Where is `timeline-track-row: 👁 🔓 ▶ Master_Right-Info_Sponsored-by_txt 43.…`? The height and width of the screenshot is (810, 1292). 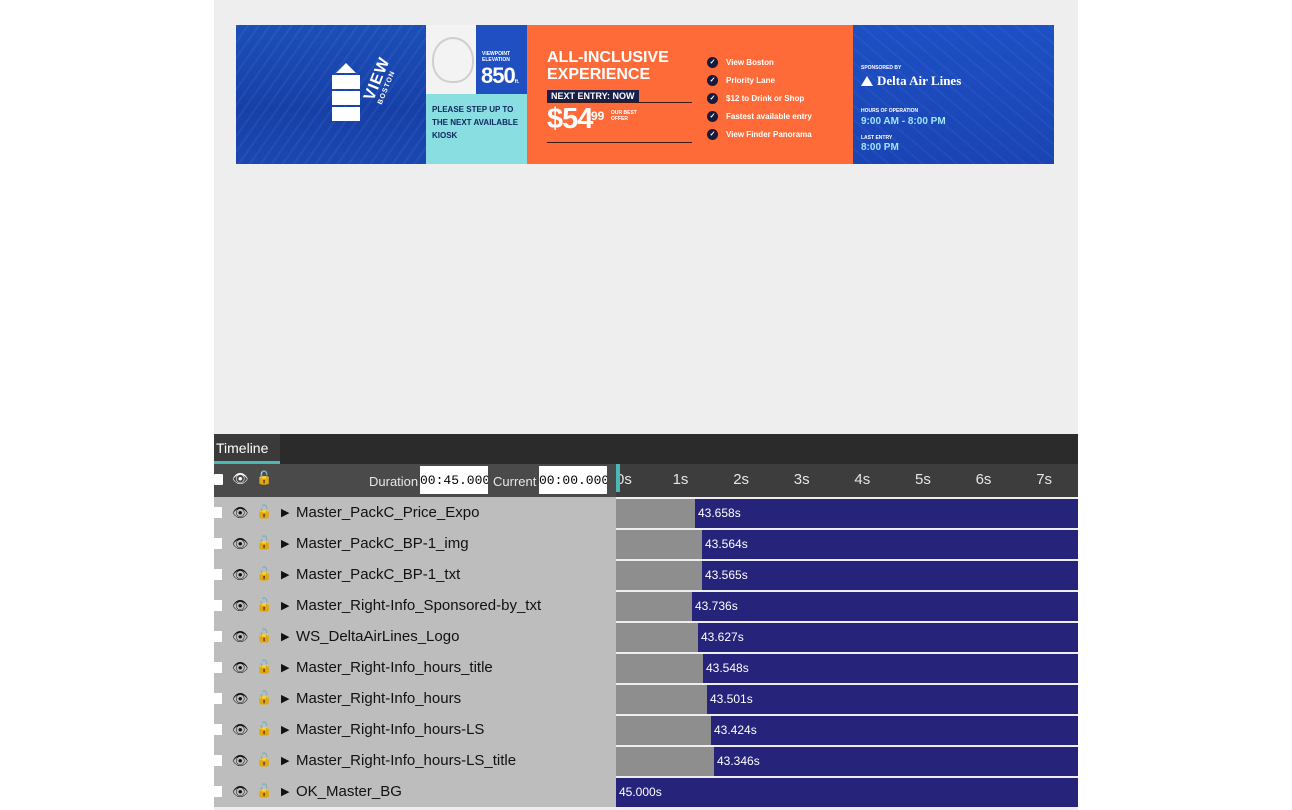 timeline-track-row: 👁 🔓 ▶ Master_Right-Info_Sponsored-by_txt 43.… is located at coordinates (646, 605).